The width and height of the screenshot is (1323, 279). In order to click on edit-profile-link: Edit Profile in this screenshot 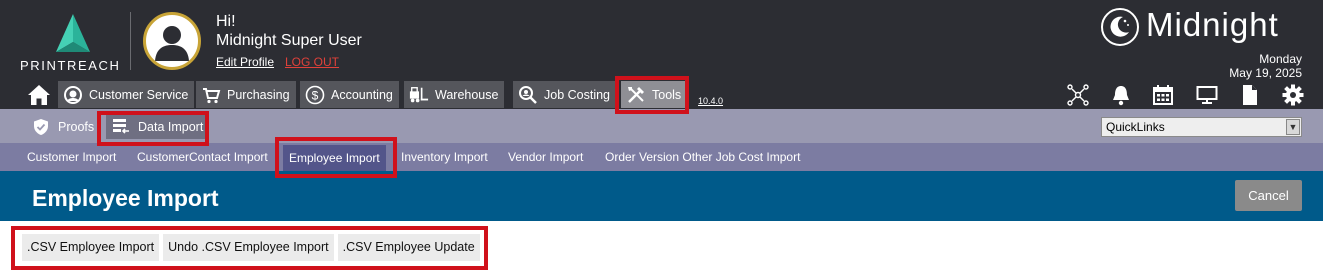, I will do `click(245, 62)`.